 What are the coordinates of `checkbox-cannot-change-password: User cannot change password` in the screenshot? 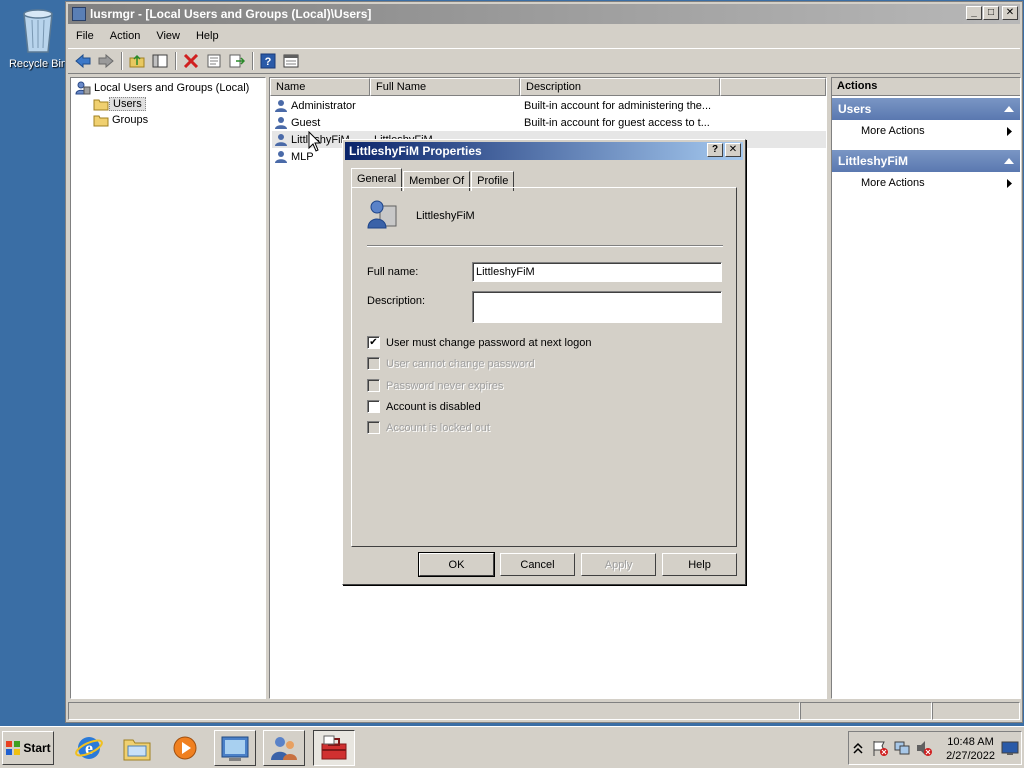 It's located at (451, 363).